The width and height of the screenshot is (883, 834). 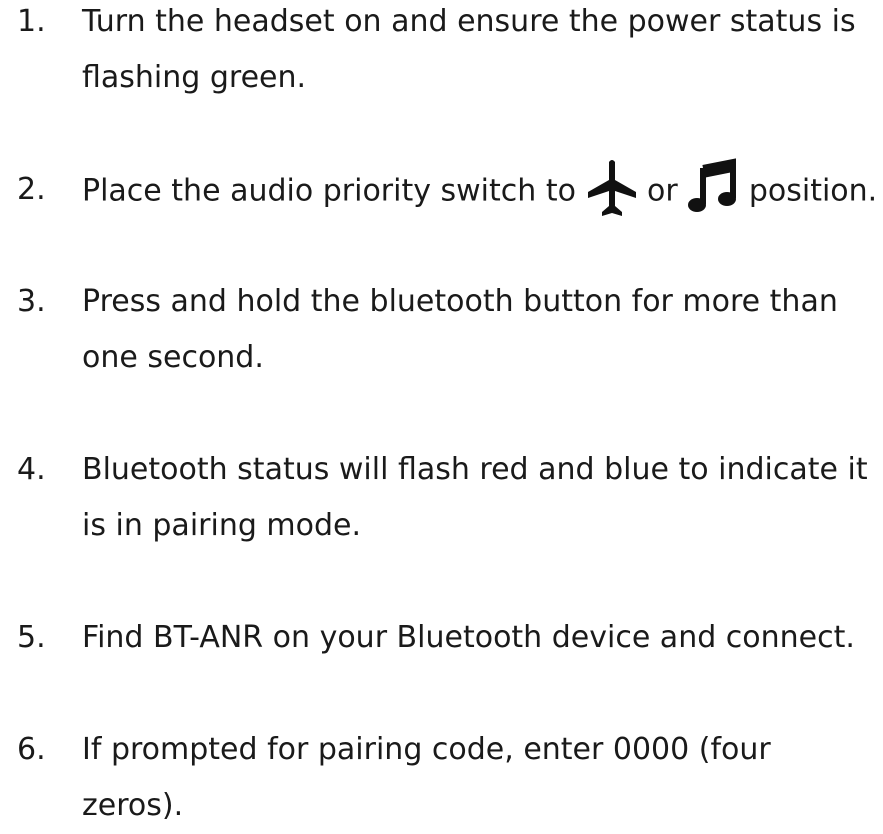 I want to click on step-number: 4., so click(x=31, y=469).